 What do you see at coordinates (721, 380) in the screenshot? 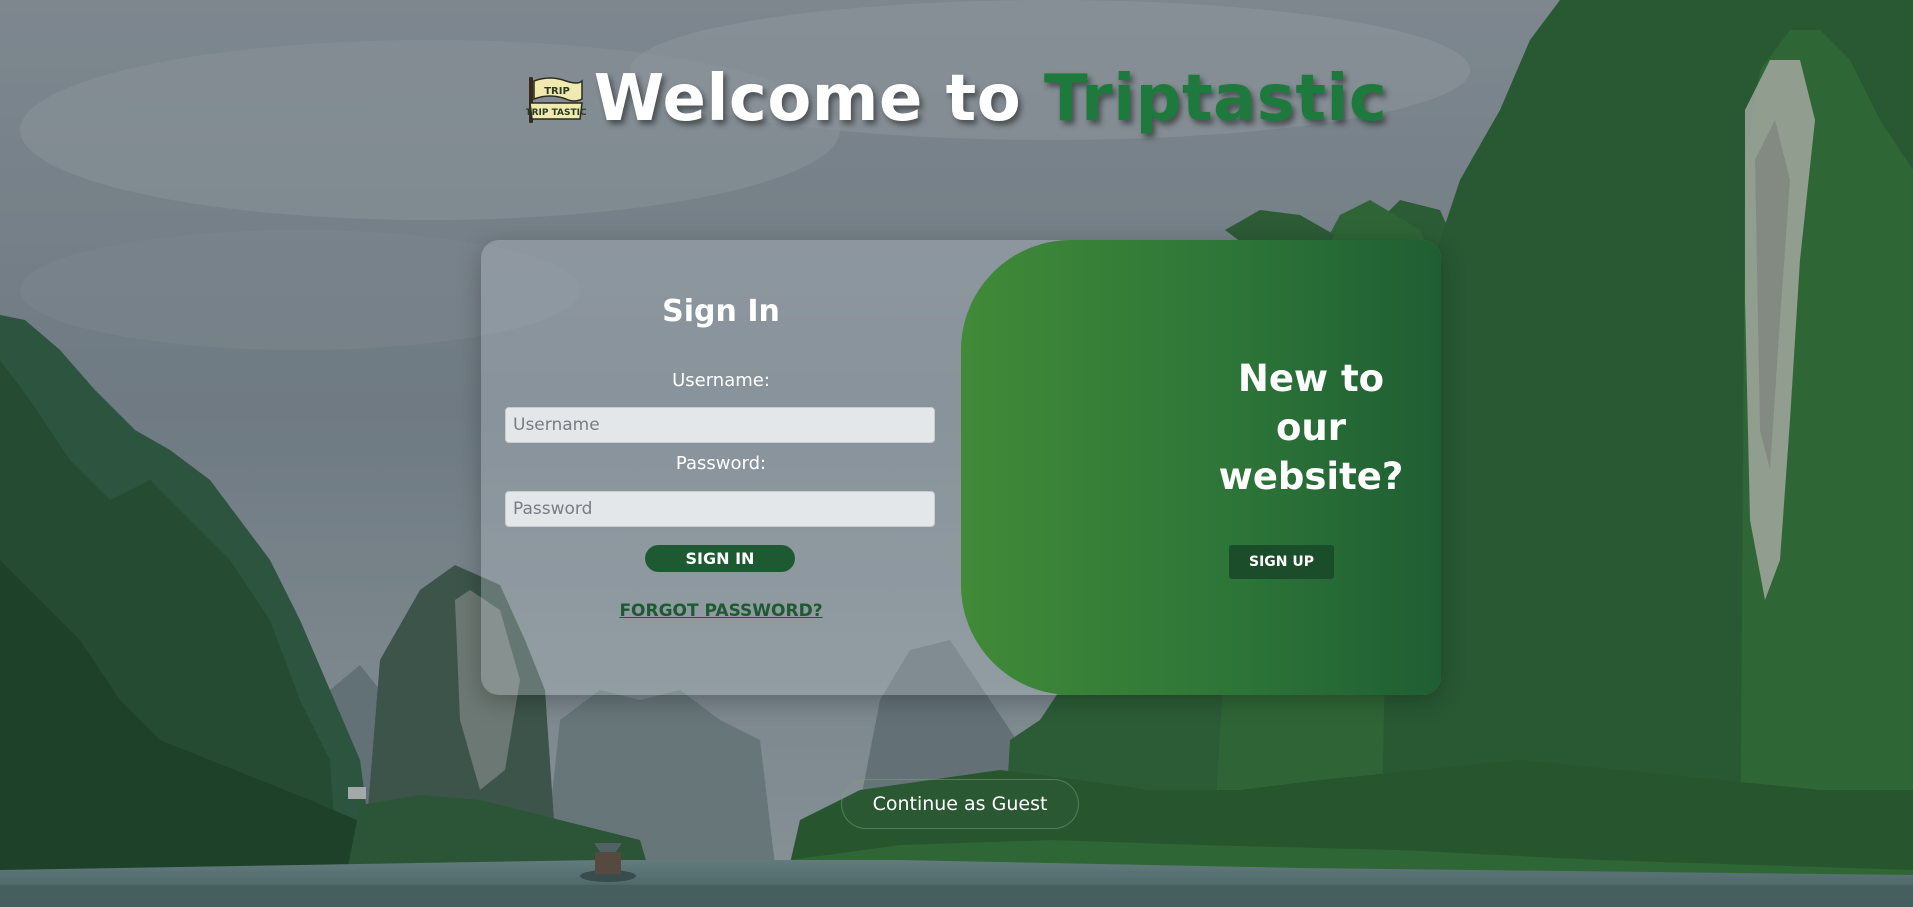
I see `username-label: Username:` at bounding box center [721, 380].